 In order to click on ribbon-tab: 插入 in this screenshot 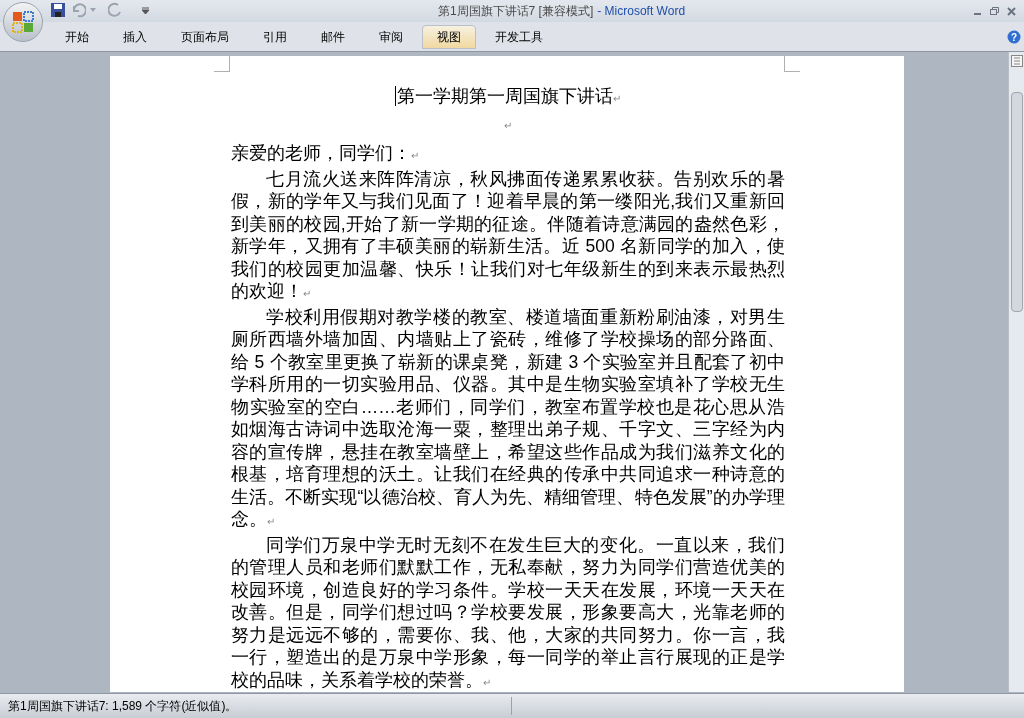, I will do `click(135, 36)`.